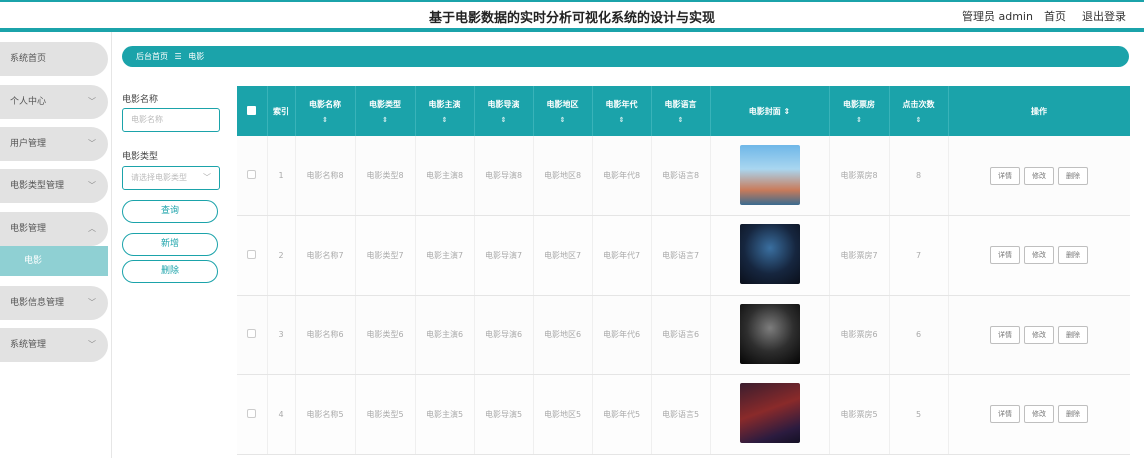 The width and height of the screenshot is (1144, 458). What do you see at coordinates (171, 120) in the screenshot?
I see `movie-name-input: 电影名称` at bounding box center [171, 120].